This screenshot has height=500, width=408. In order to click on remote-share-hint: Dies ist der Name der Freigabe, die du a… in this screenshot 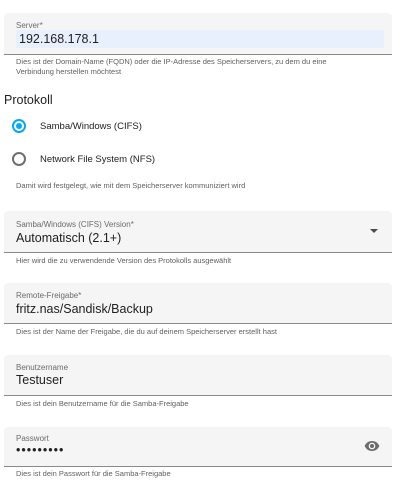, I will do `click(146, 331)`.